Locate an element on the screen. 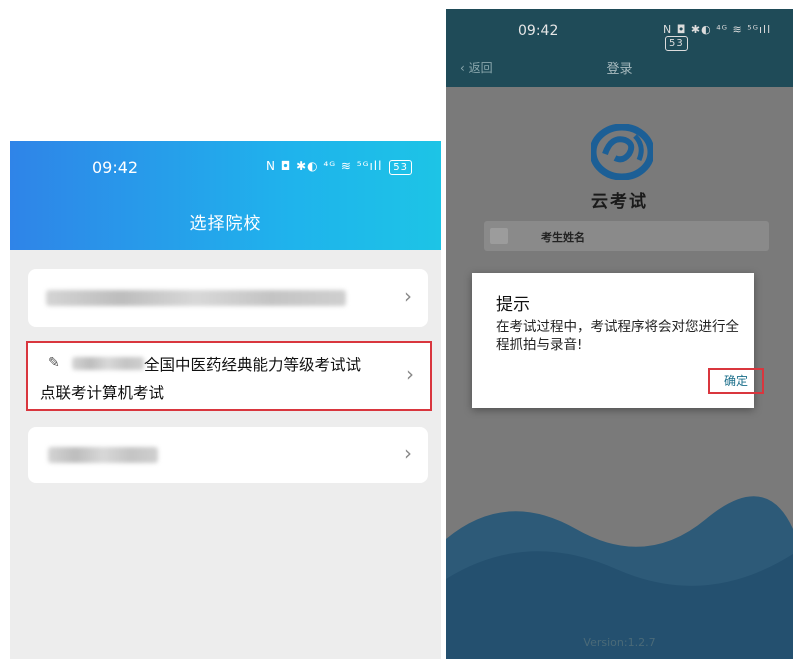 The height and width of the screenshot is (659, 793). pencil-icon: ✎ is located at coordinates (54, 363).